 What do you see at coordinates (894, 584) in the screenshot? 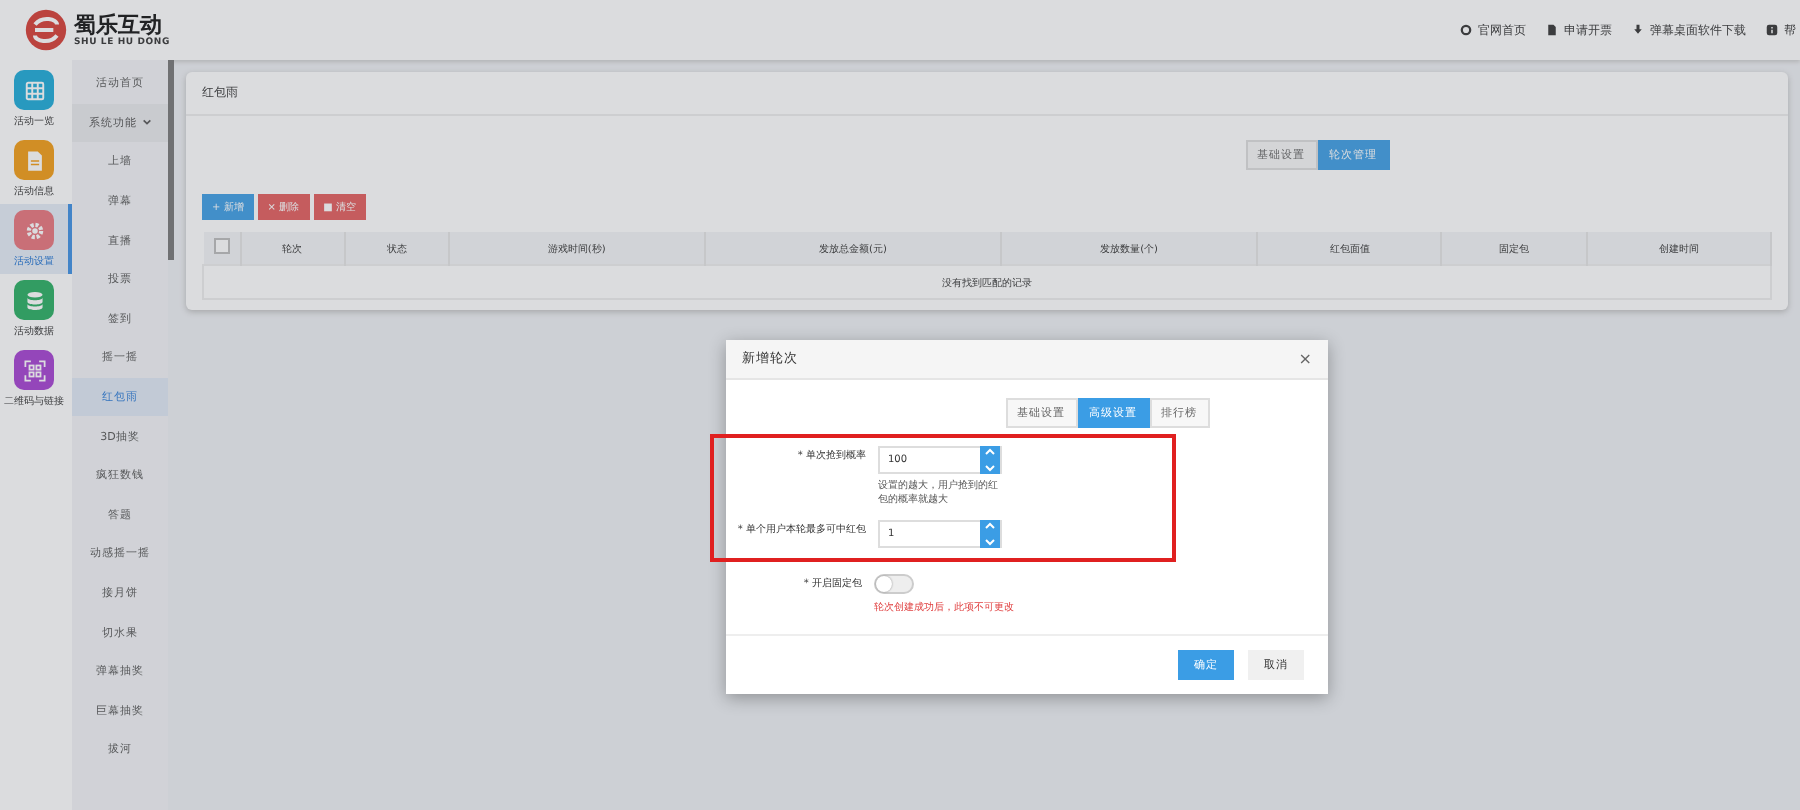
I see `toggle-switch` at bounding box center [894, 584].